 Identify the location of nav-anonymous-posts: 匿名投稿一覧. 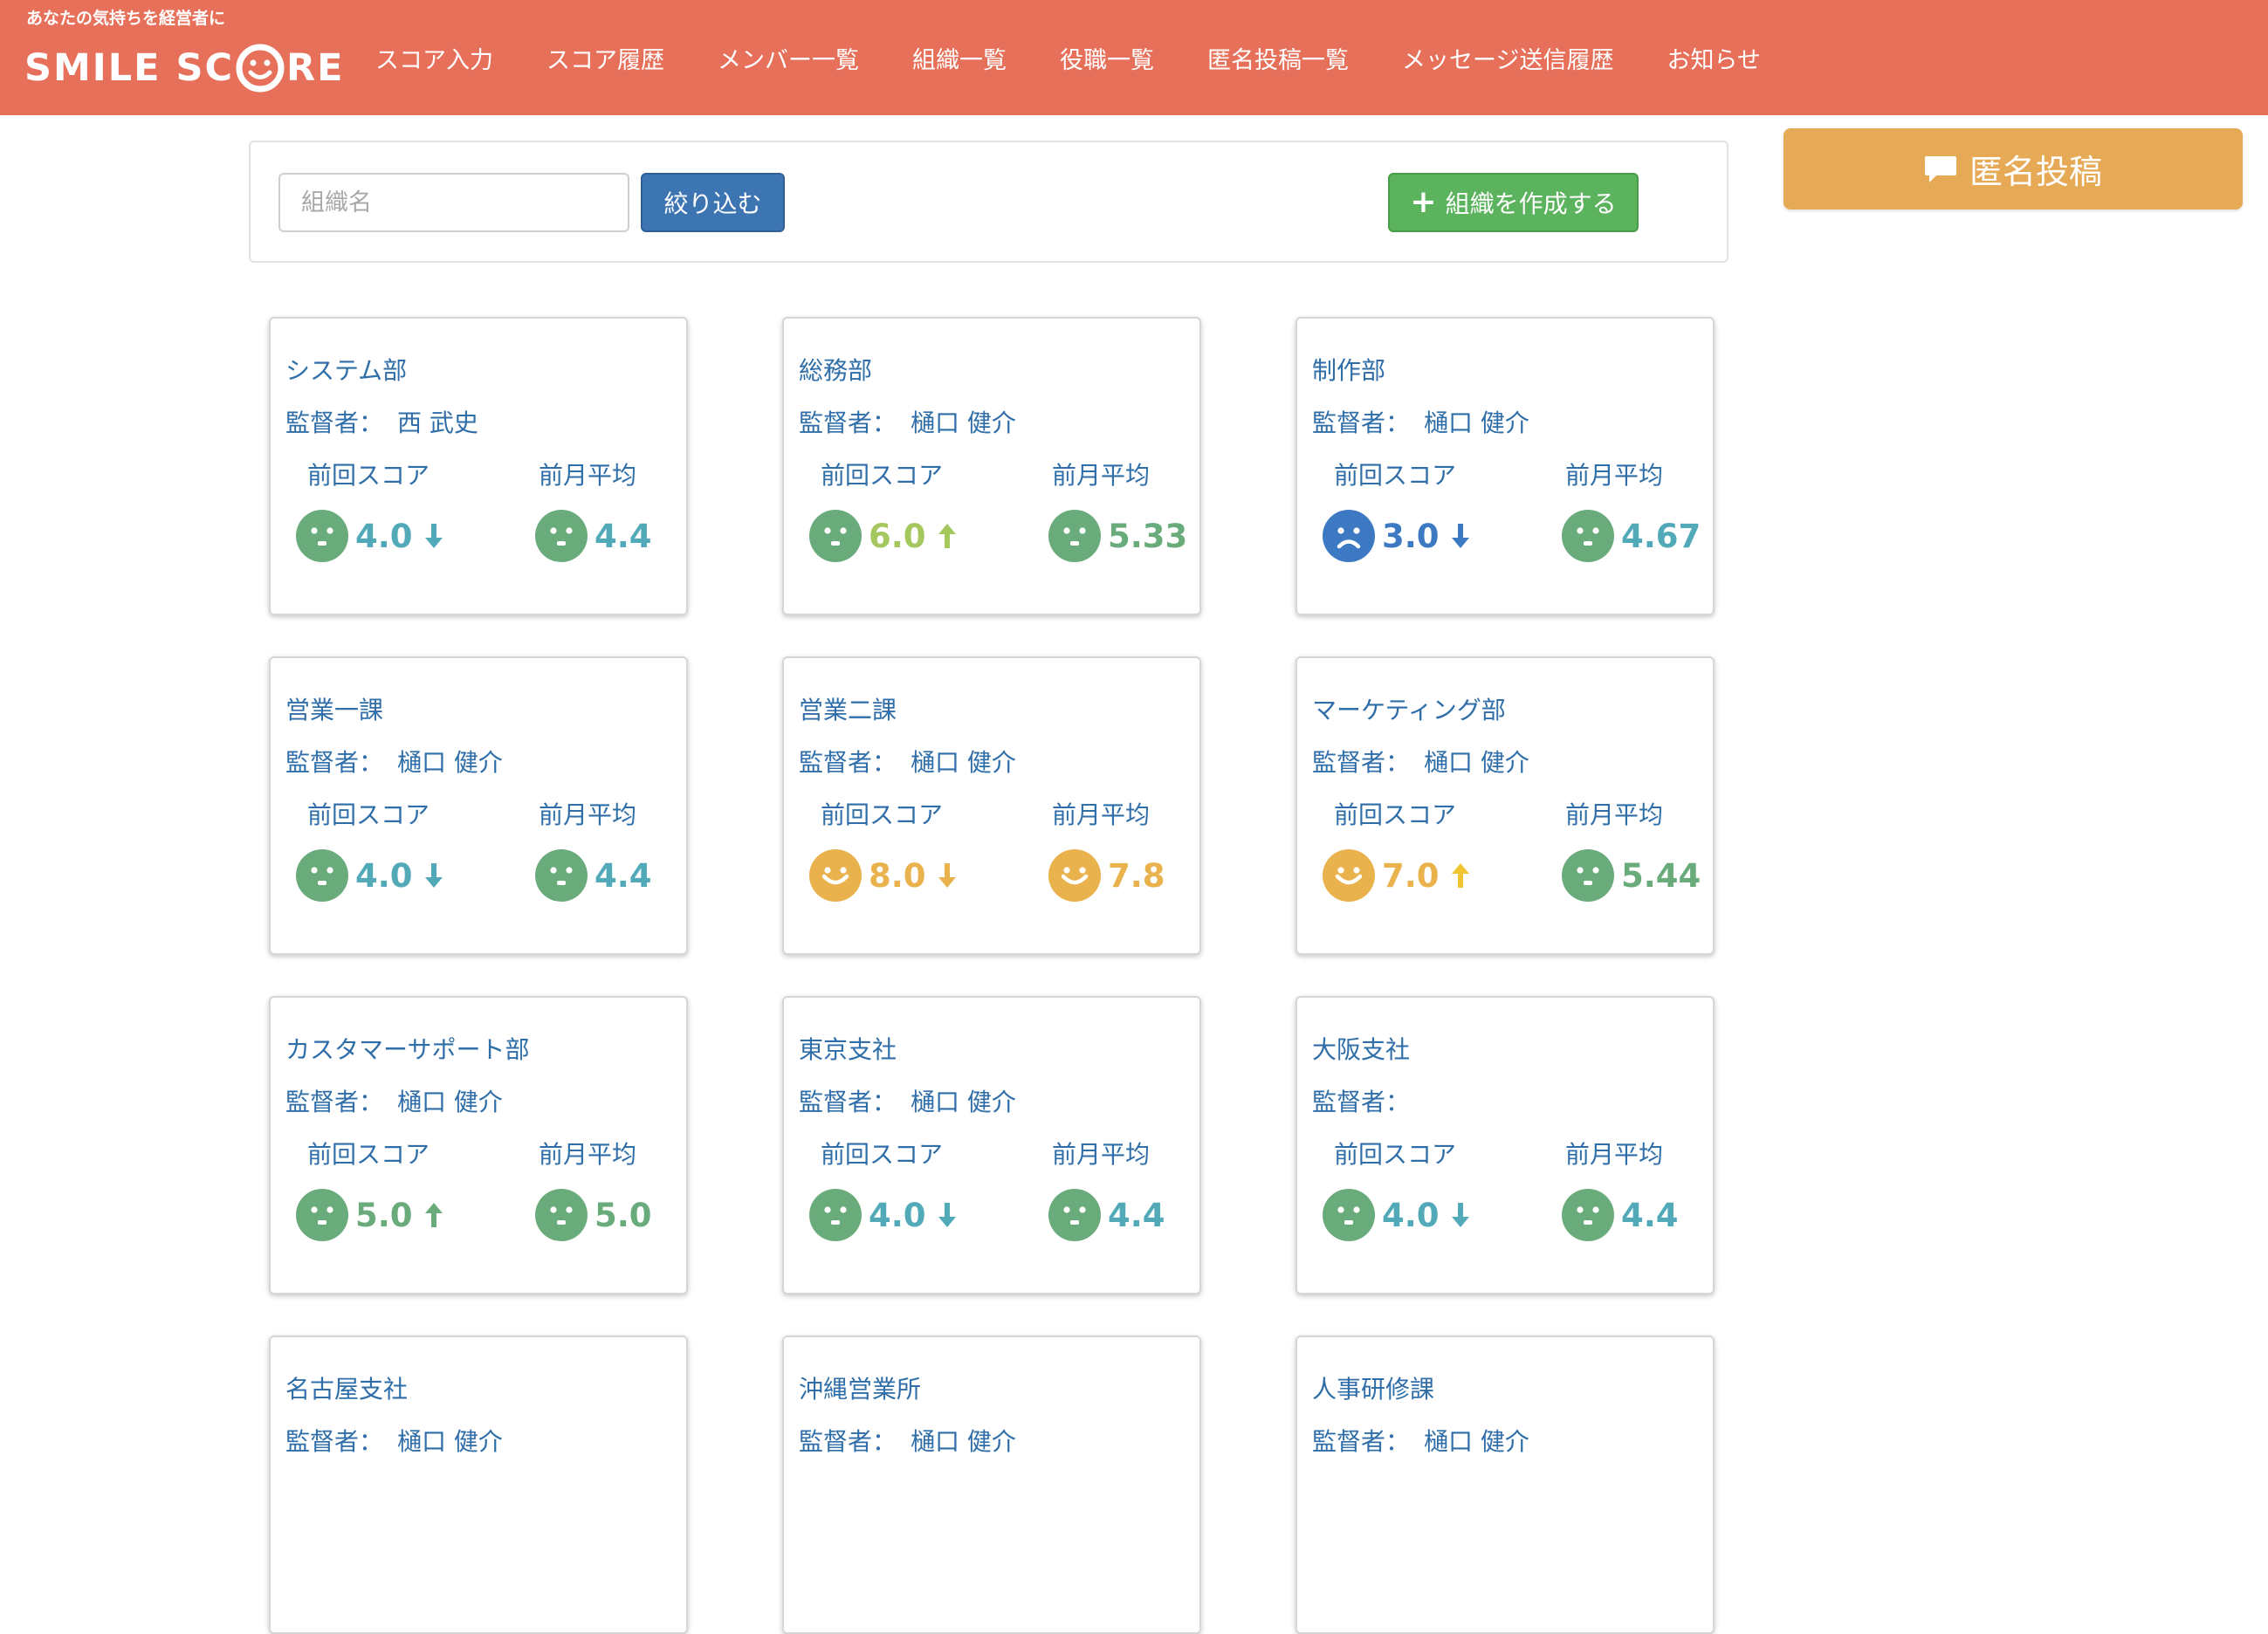
(1278, 58).